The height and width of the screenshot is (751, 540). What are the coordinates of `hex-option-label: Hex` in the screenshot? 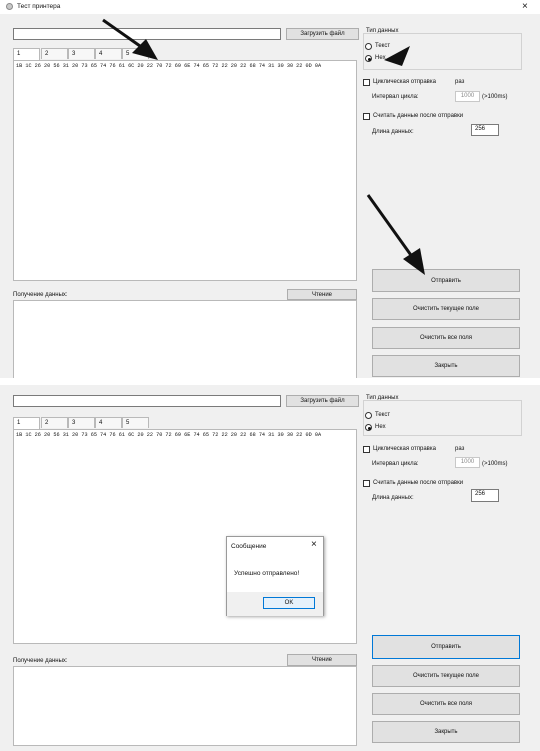 It's located at (380, 427).